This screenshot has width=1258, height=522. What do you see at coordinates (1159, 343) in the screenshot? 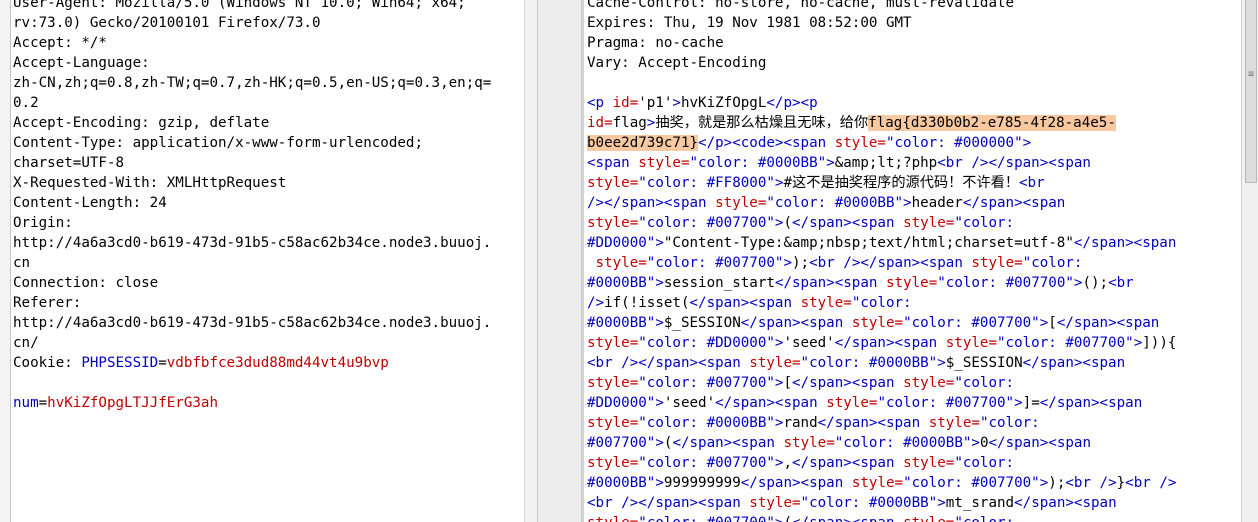
I see `html-txt-token: ])){` at bounding box center [1159, 343].